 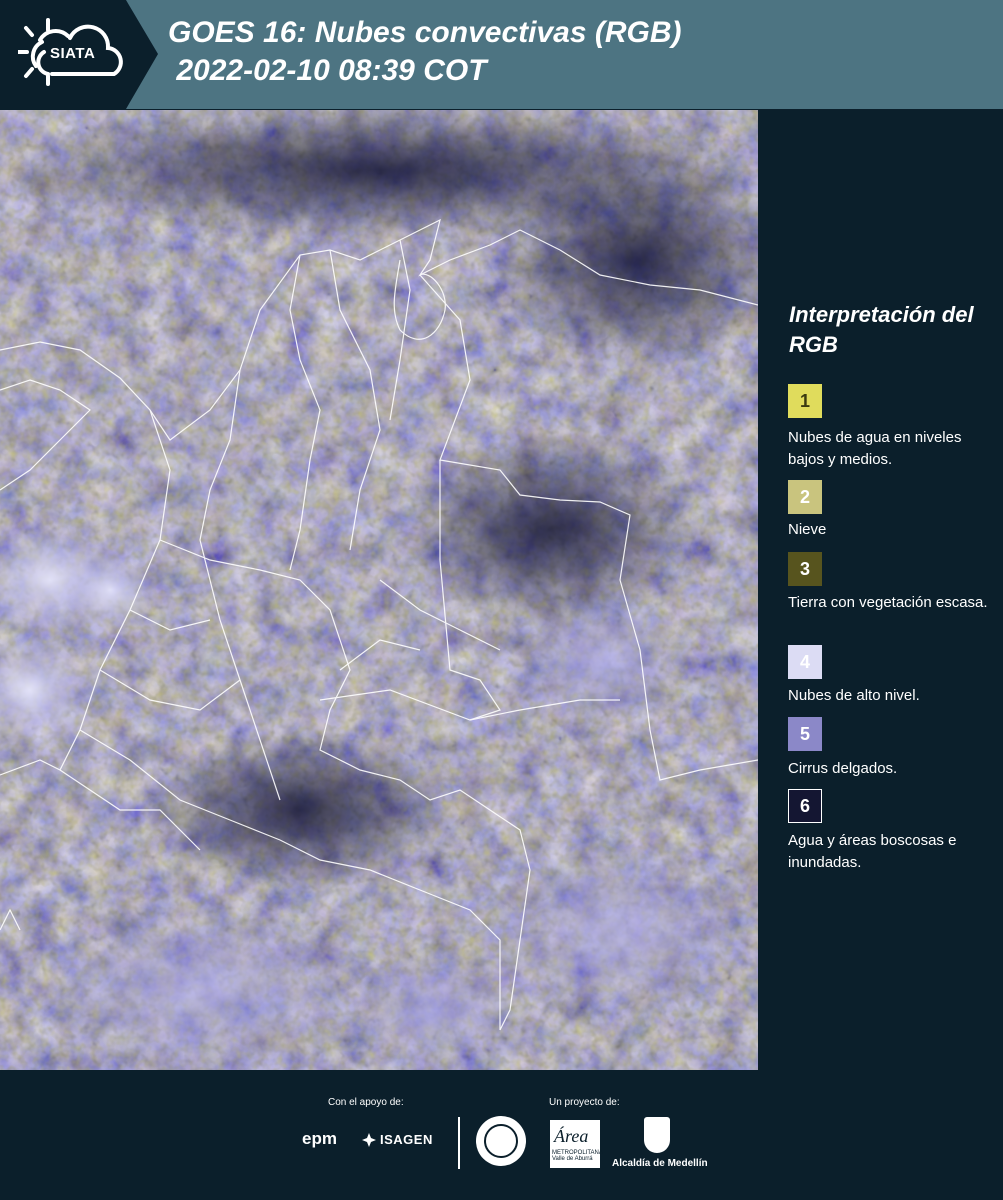 What do you see at coordinates (854, 695) in the screenshot?
I see `legend-label-4: Nubes de alto nivel.` at bounding box center [854, 695].